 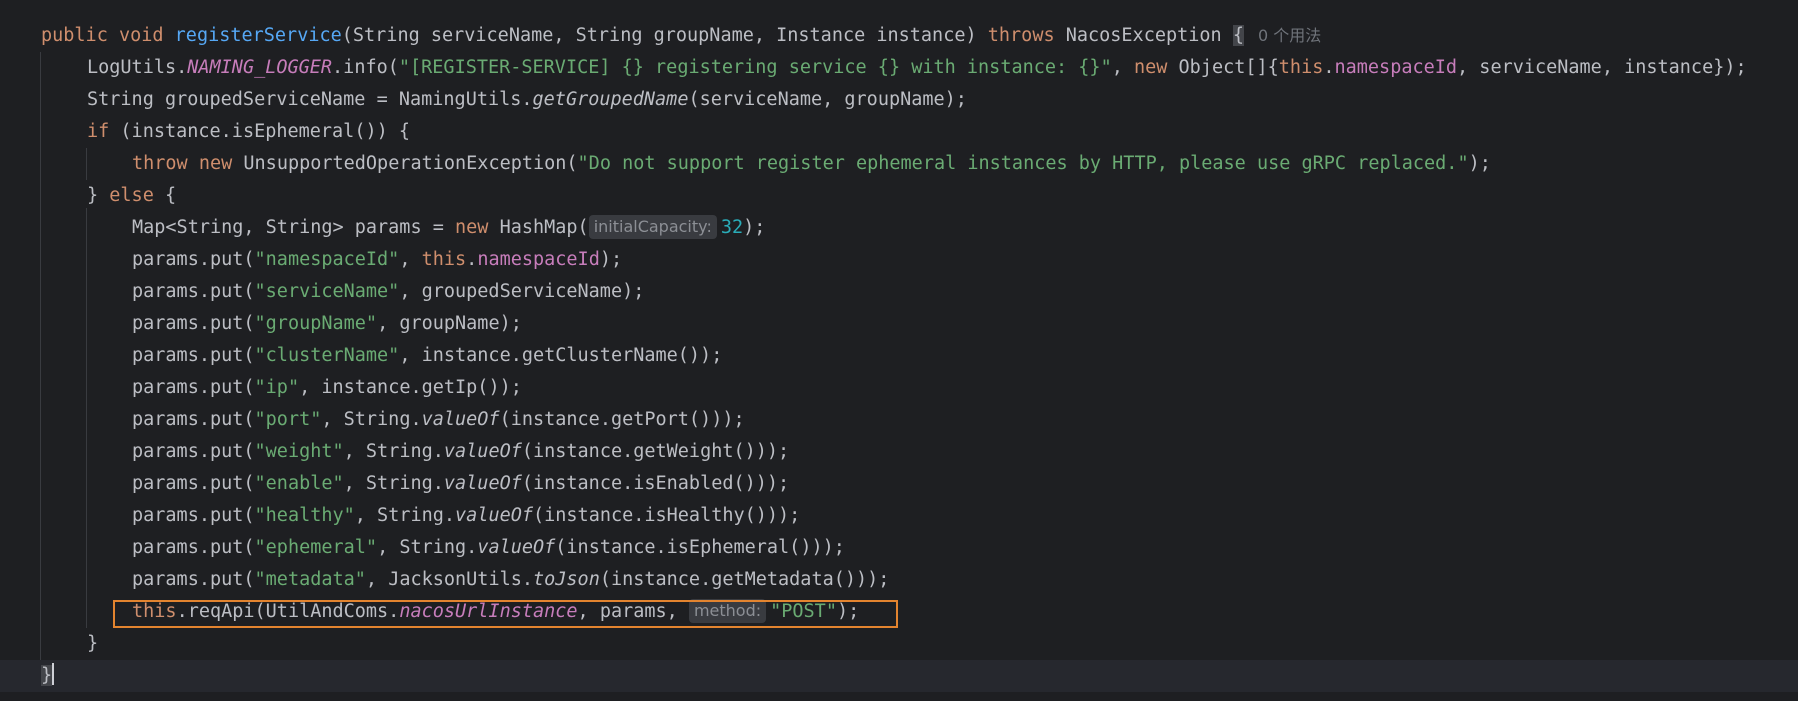 I want to click on code-text: (instance.isEphemeral()) {, so click(x=265, y=131).